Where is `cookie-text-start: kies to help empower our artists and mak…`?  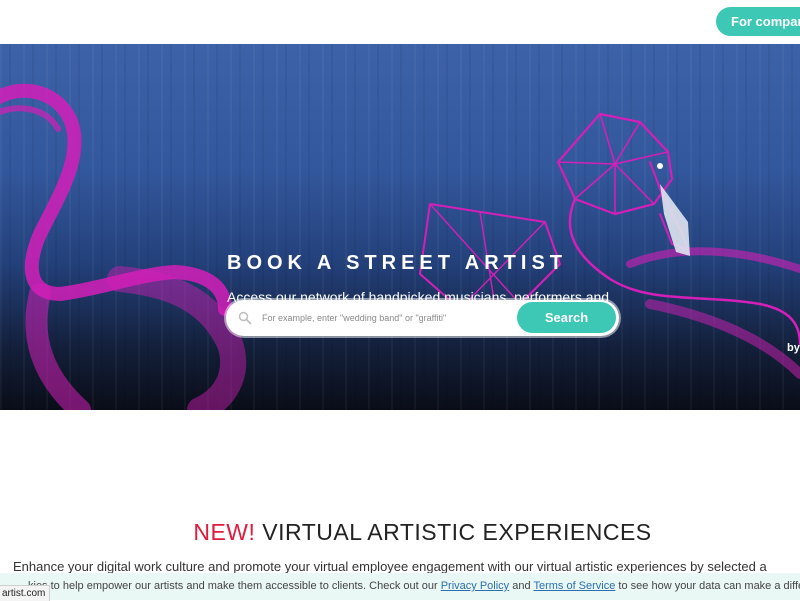
cookie-text-start: kies to help empower our artists and mak… is located at coordinates (234, 586).